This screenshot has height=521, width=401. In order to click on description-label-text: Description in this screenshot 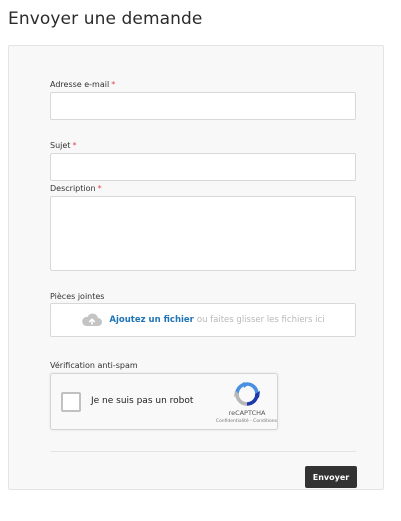, I will do `click(73, 188)`.